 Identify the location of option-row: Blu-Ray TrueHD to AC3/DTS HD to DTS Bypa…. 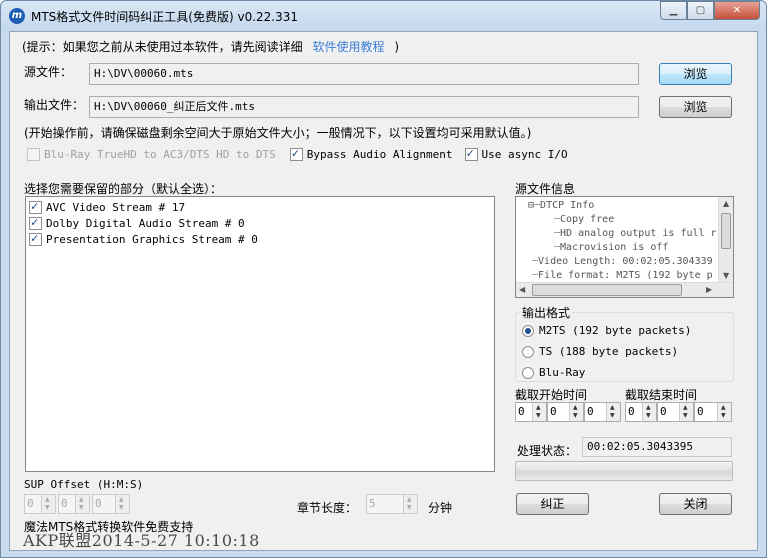
(297, 153).